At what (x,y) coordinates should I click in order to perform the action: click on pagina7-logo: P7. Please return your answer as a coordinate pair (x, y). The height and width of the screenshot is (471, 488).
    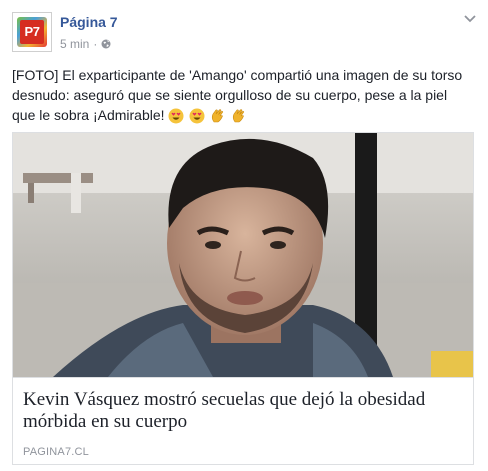
    Looking at the image, I should click on (32, 32).